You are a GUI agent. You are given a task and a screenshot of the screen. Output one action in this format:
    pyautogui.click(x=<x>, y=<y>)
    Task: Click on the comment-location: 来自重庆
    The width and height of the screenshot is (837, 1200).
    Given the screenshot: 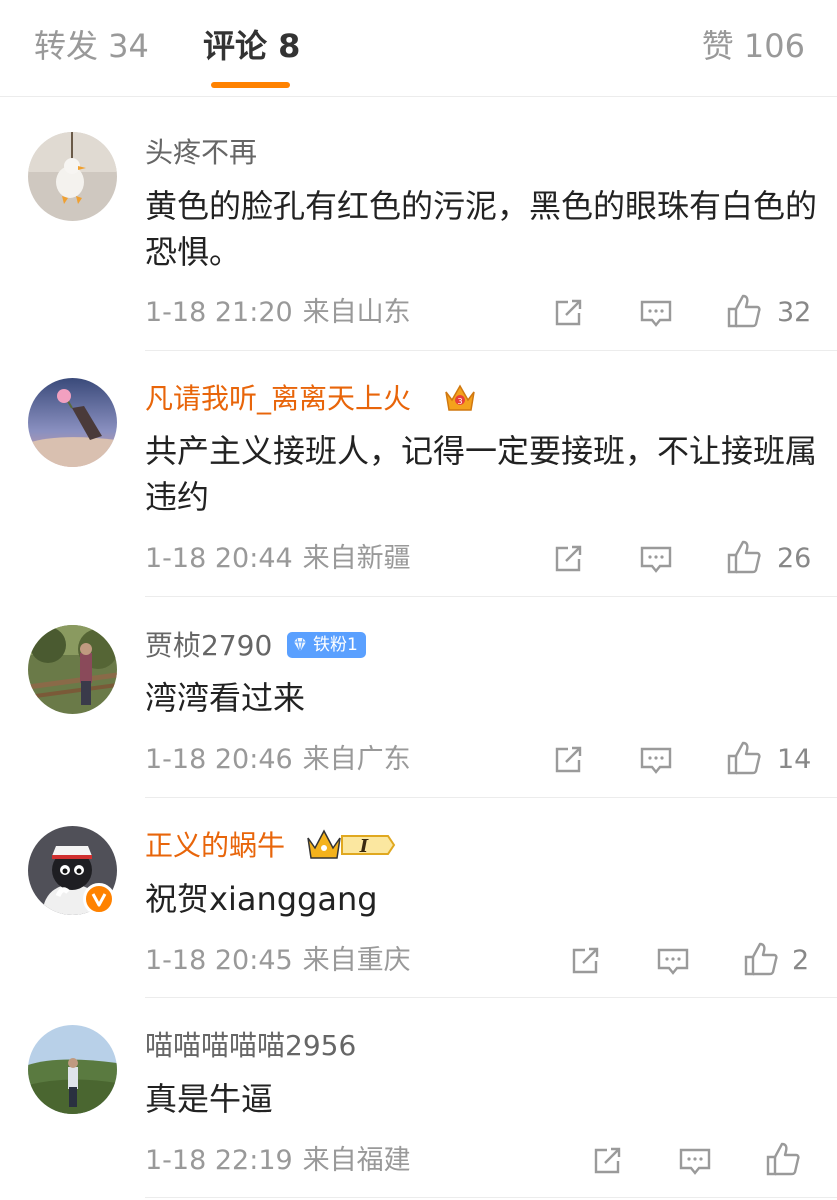 What is the action you would take?
    pyautogui.click(x=356, y=960)
    